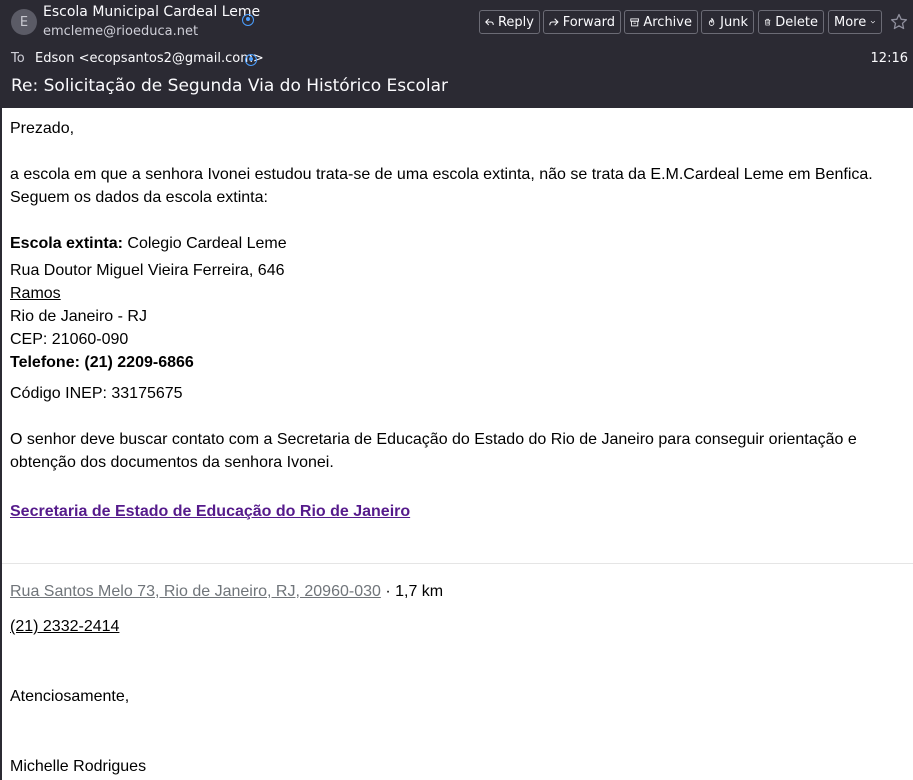 This screenshot has width=913, height=780. What do you see at coordinates (873, 22) in the screenshot?
I see `chevron-down-icon` at bounding box center [873, 22].